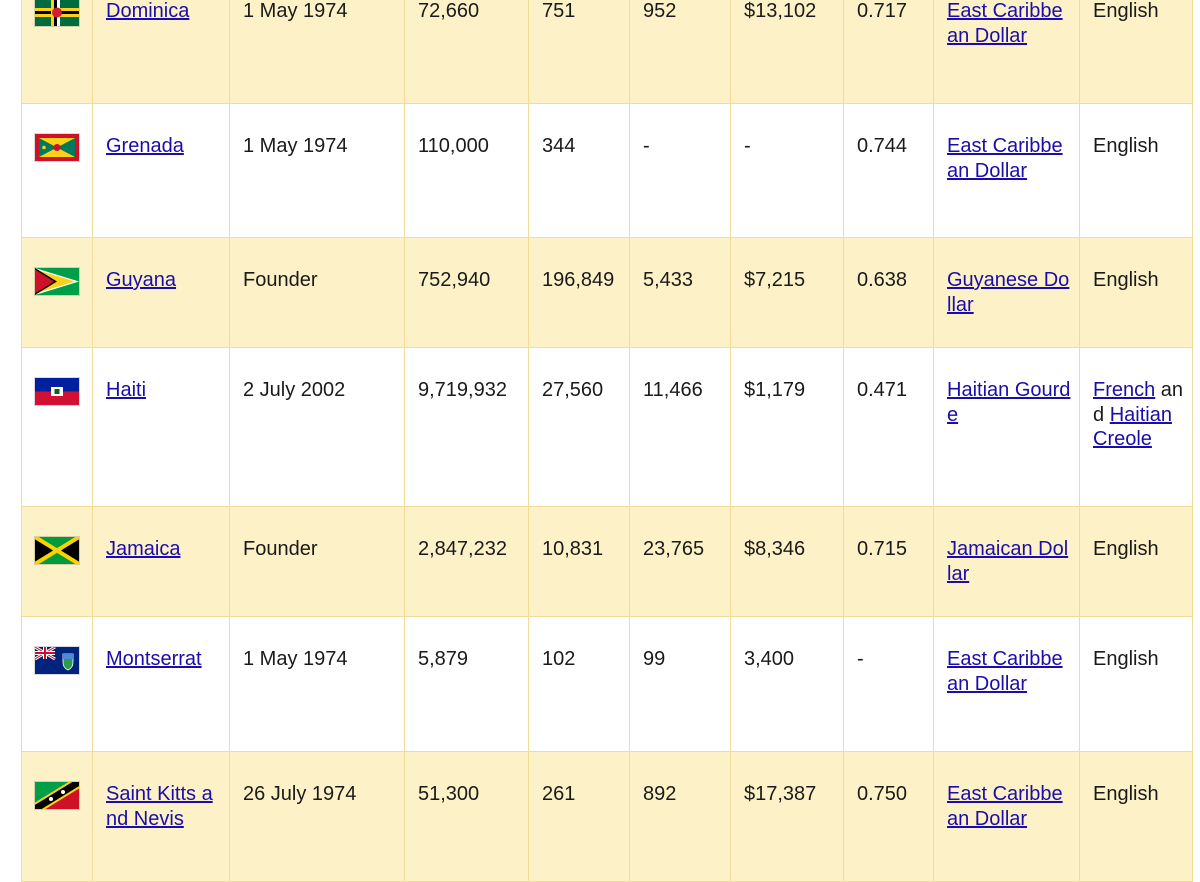 This screenshot has width=1200, height=882. I want to click on gdp-per-capita-cell: $13,102, so click(787, 52).